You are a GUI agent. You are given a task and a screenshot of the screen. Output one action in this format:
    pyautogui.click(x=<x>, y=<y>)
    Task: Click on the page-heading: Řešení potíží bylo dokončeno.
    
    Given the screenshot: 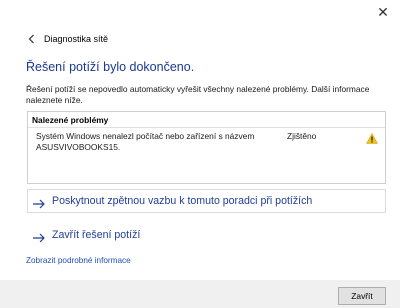 What is the action you would take?
    pyautogui.click(x=110, y=67)
    